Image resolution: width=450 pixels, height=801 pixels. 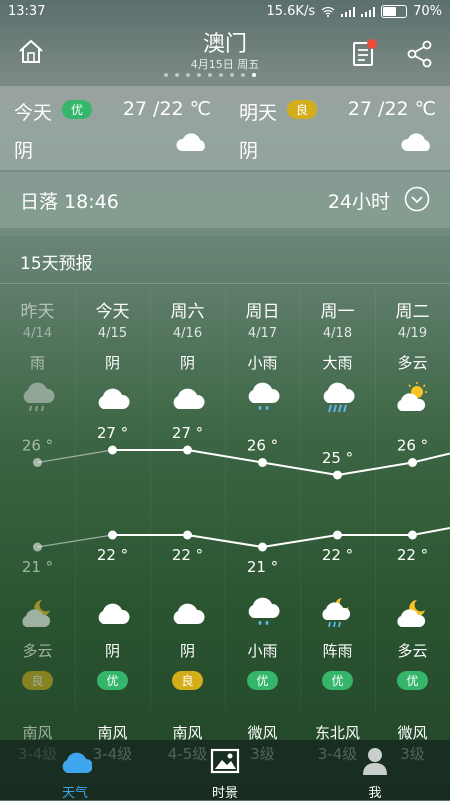 I want to click on today-summary: 今天 优 27 /22 ℃ 阴, so click(x=112, y=128).